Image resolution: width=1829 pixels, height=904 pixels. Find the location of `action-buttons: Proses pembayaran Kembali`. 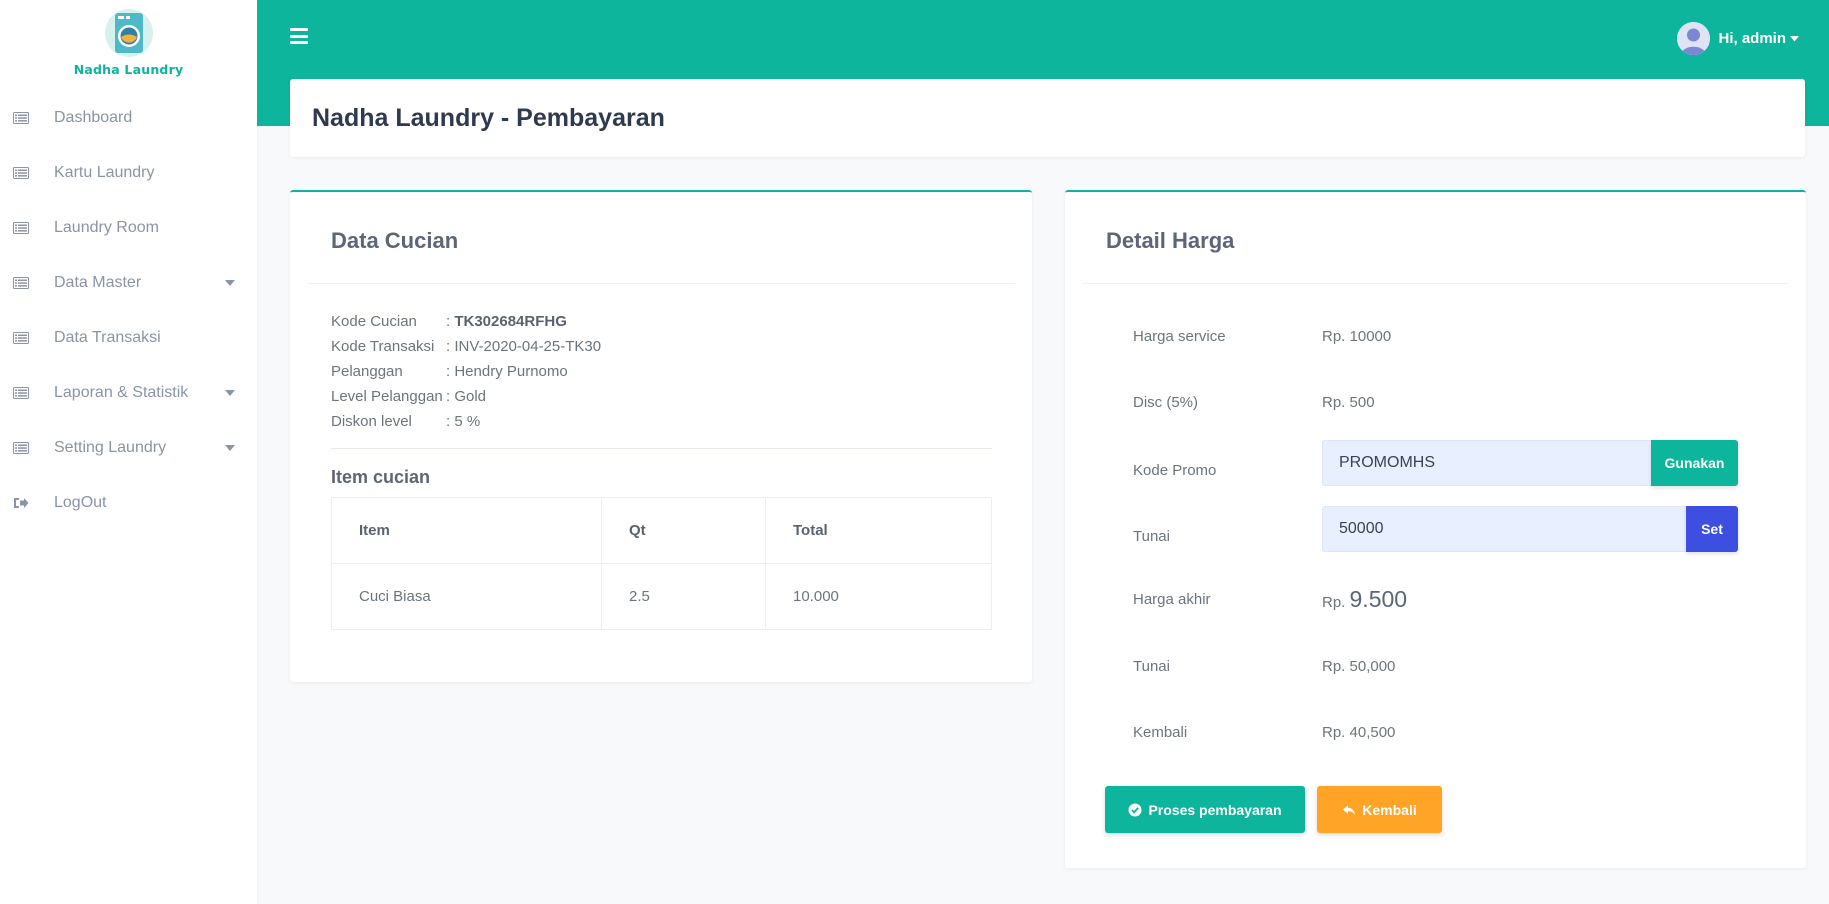

action-buttons: Proses pembayaran Kembali is located at coordinates (1273, 809).